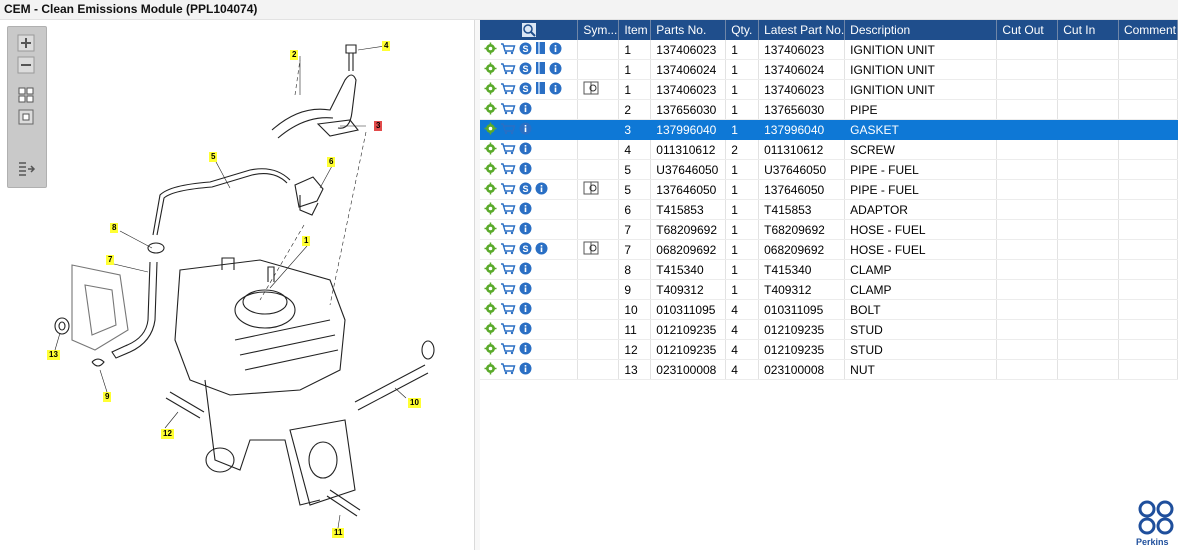  Describe the element at coordinates (107, 397) in the screenshot. I see `callout-9: 9` at that location.